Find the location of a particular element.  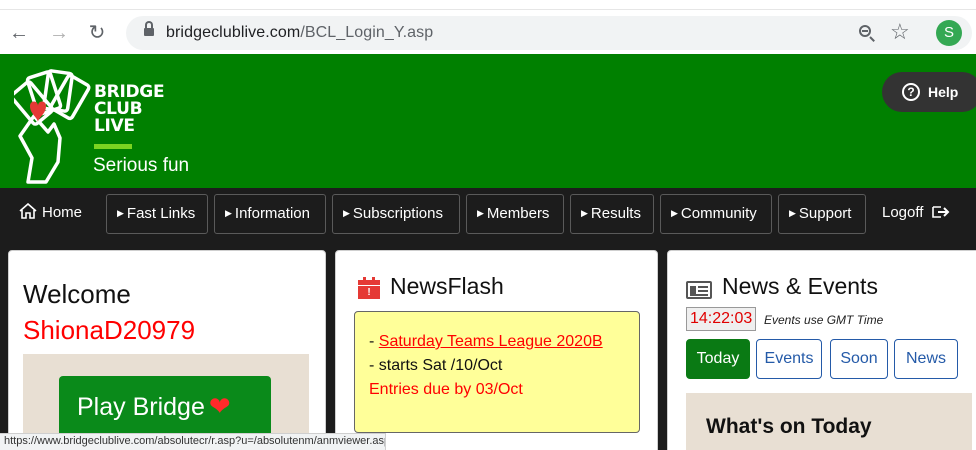

menu-support: ▶ Support is located at coordinates (822, 214).